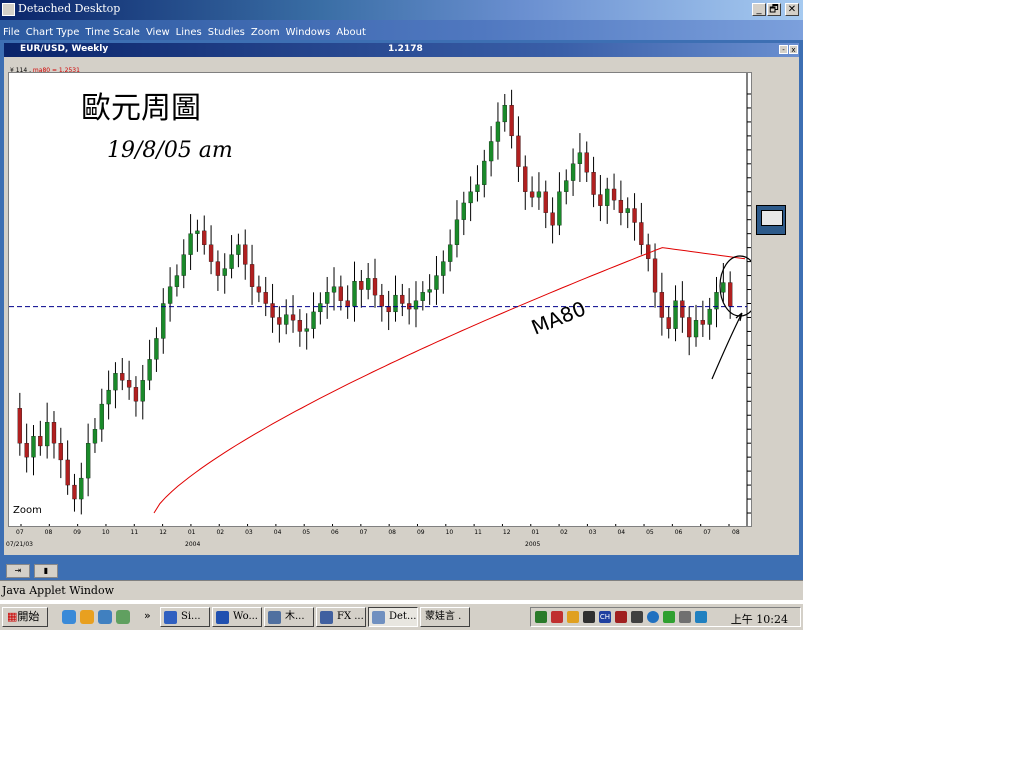 The height and width of the screenshot is (768, 1024). Describe the element at coordinates (637, 617) in the screenshot. I see `tray-tool-icon` at that location.